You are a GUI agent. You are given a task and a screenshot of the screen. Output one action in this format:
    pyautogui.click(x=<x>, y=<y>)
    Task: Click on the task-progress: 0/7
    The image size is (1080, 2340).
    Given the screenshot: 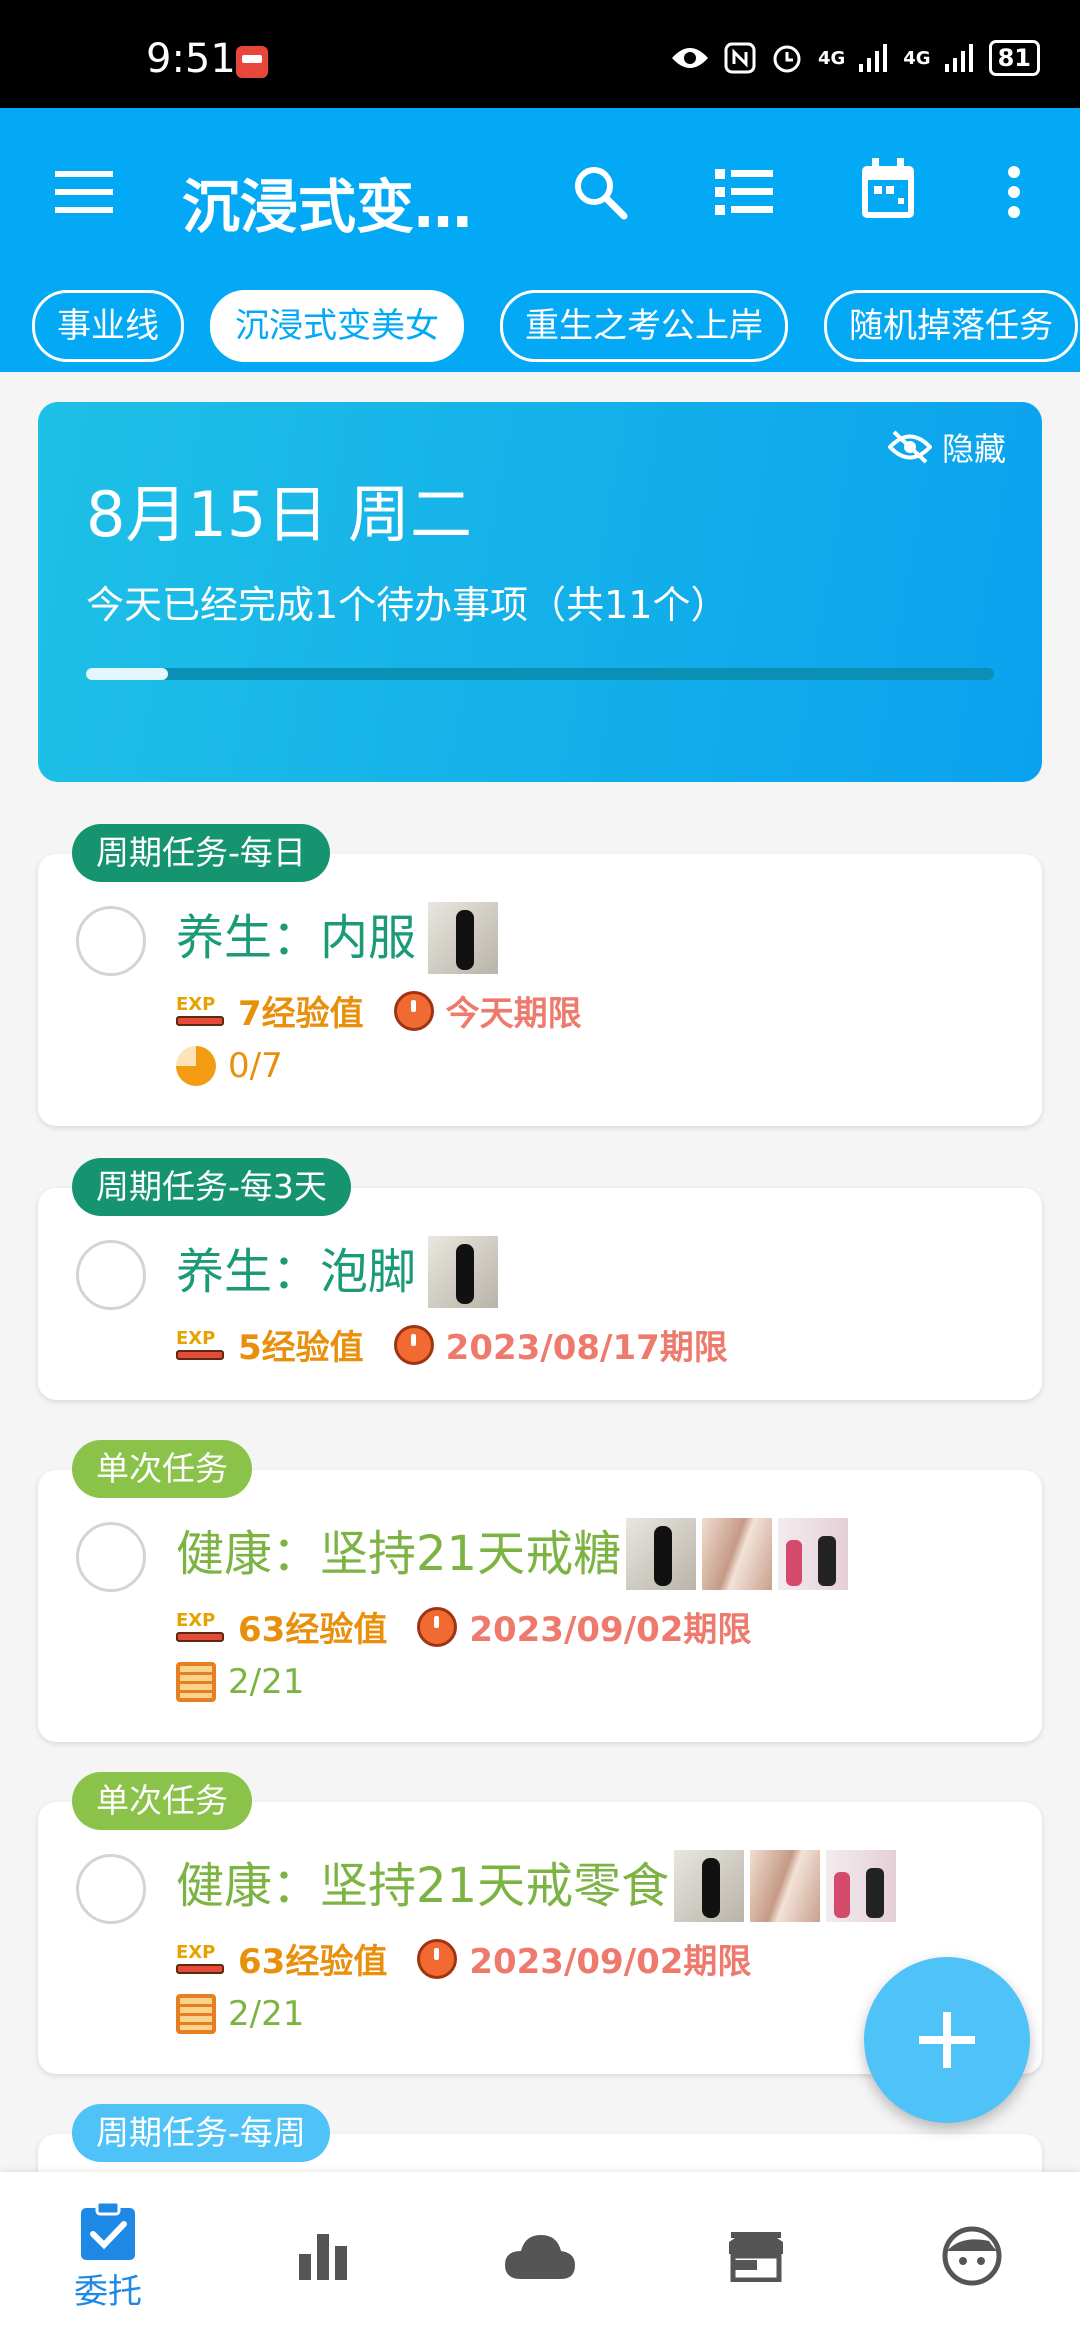 What is the action you would take?
    pyautogui.click(x=229, y=1066)
    